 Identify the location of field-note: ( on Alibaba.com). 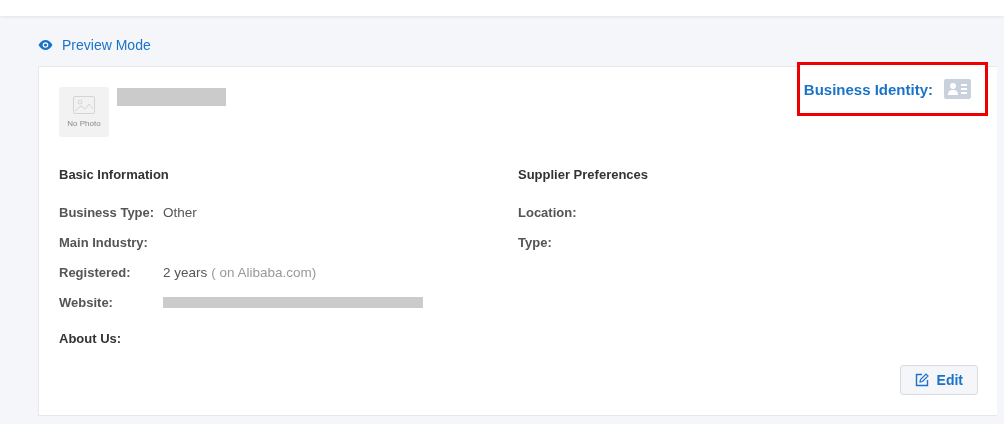
(264, 272).